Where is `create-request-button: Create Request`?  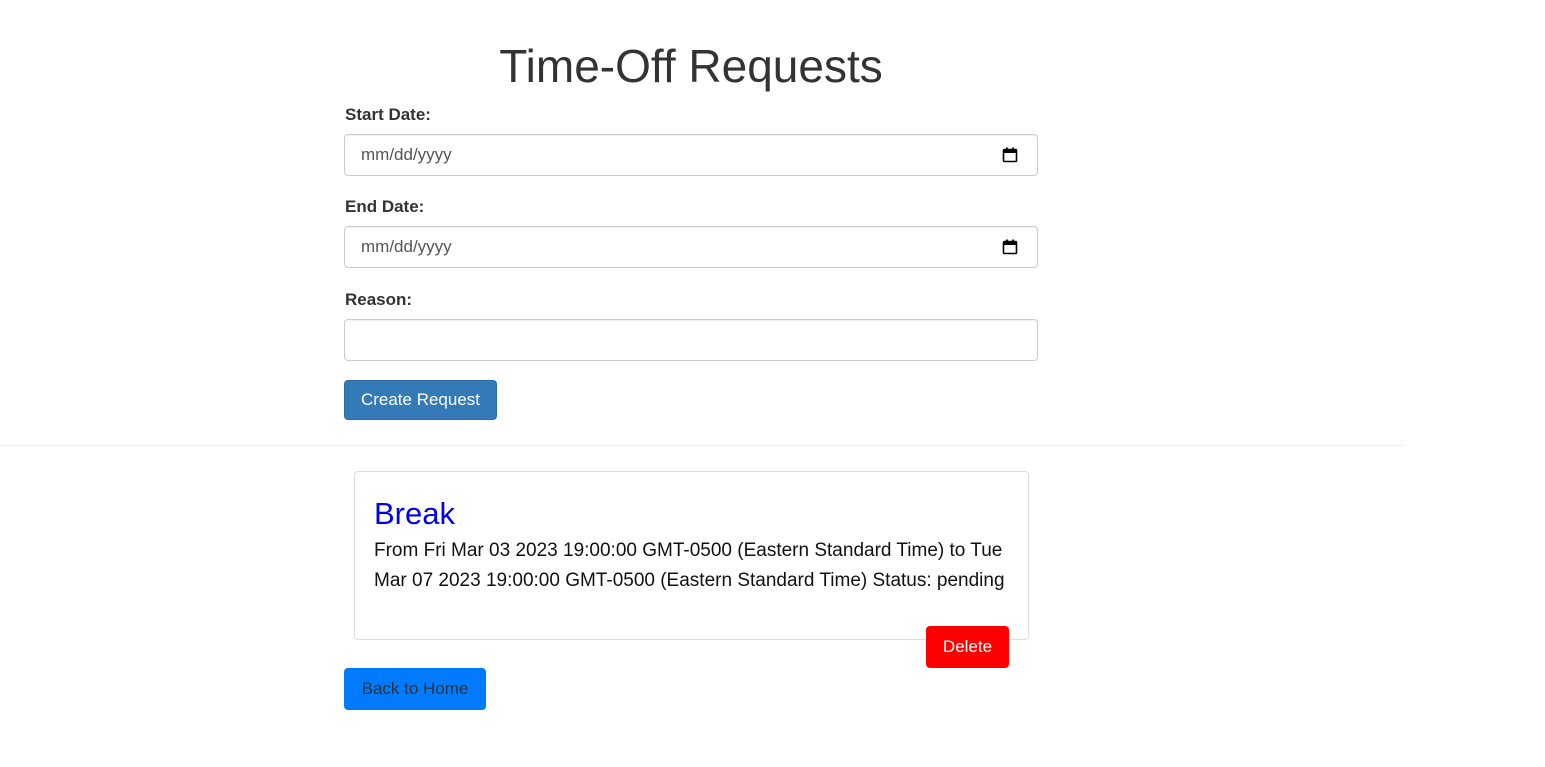
create-request-button: Create Request is located at coordinates (420, 400).